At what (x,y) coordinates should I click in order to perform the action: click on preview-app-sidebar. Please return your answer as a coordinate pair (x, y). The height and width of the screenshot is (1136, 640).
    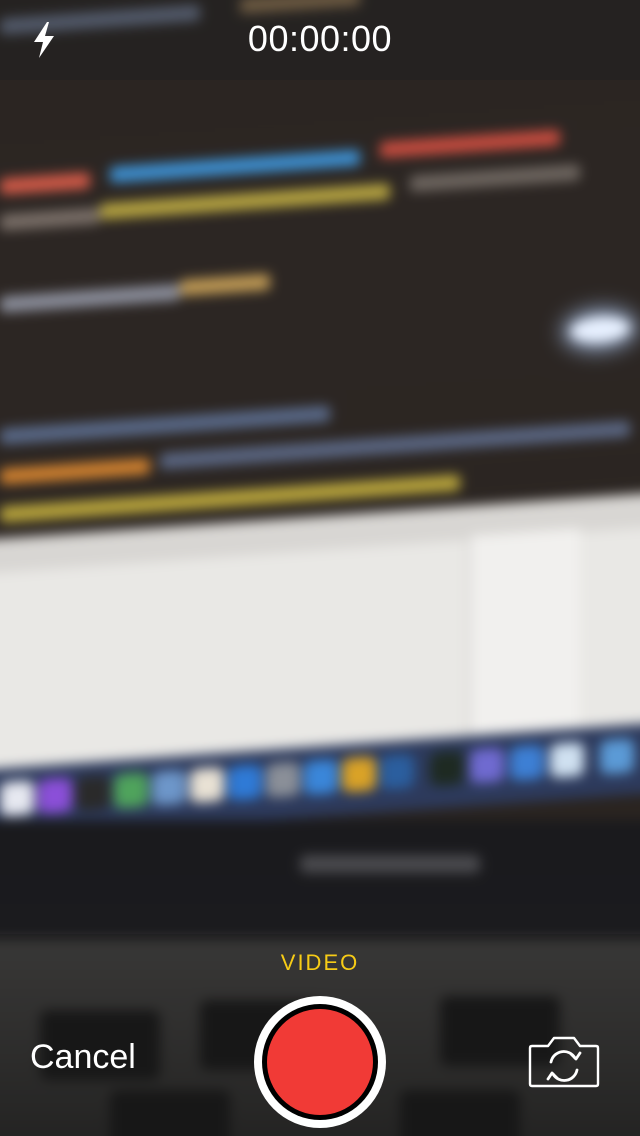
    Looking at the image, I should click on (524, 632).